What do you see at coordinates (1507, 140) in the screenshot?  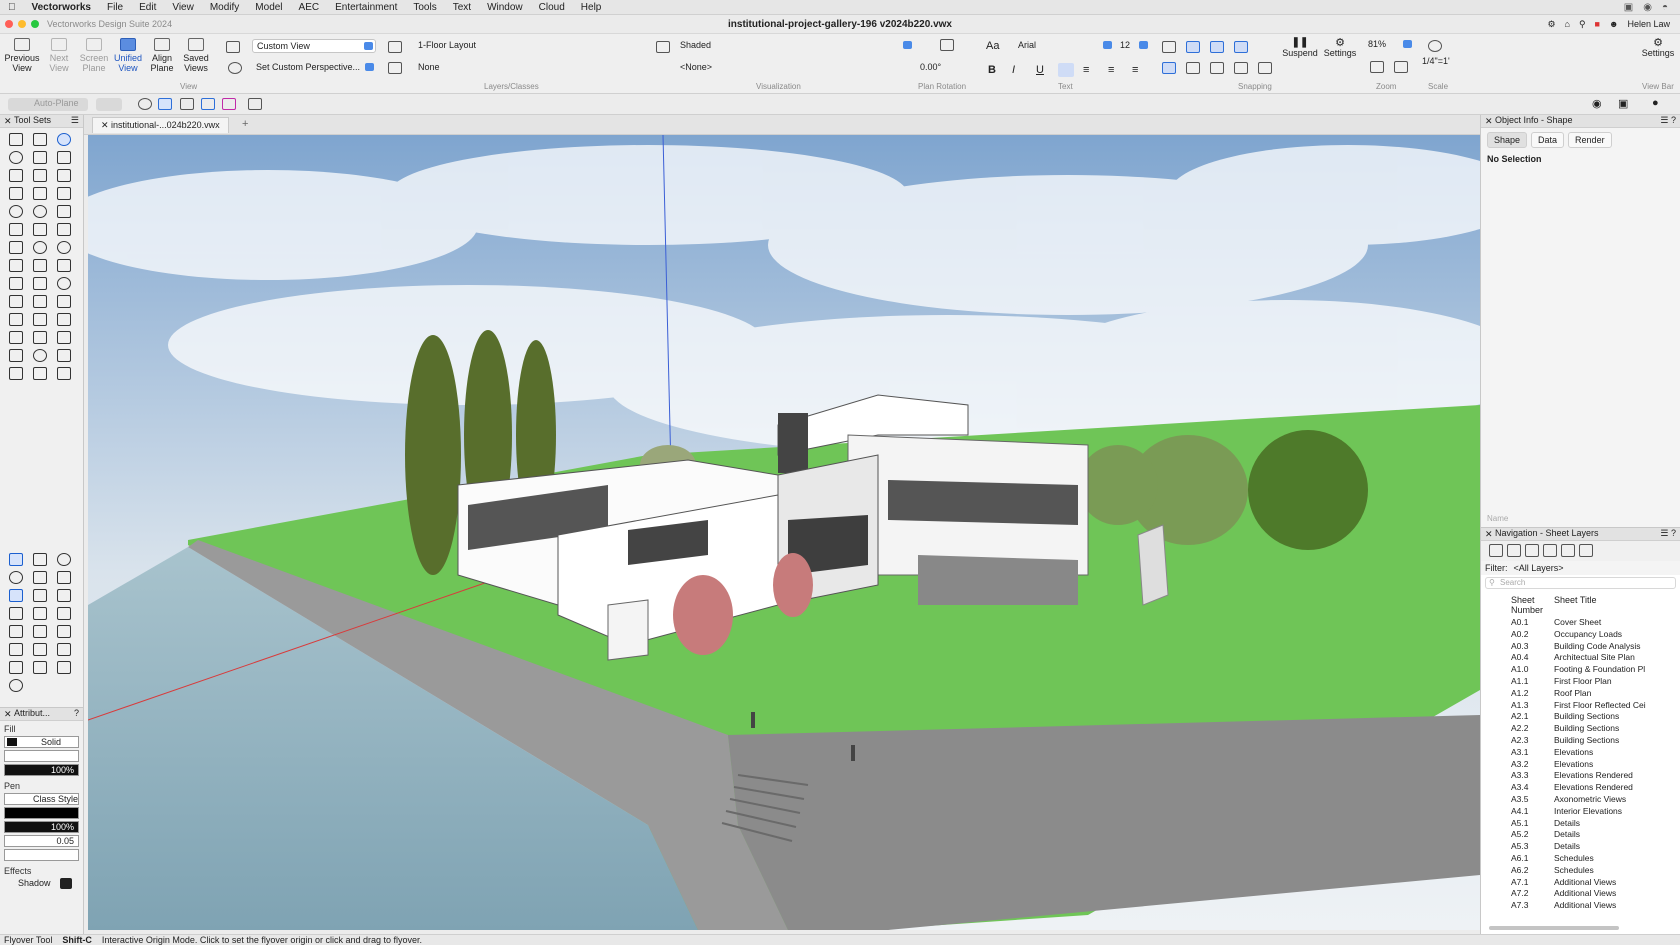 I see `tab-shape: Shape` at bounding box center [1507, 140].